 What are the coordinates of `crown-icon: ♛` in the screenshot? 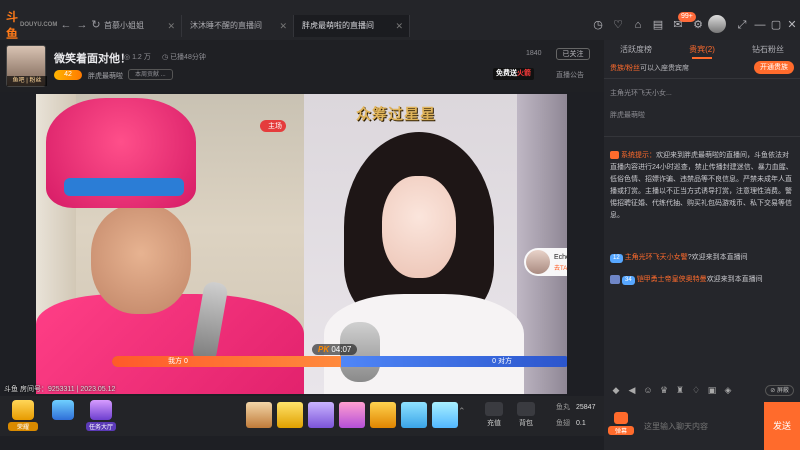 It's located at (664, 390).